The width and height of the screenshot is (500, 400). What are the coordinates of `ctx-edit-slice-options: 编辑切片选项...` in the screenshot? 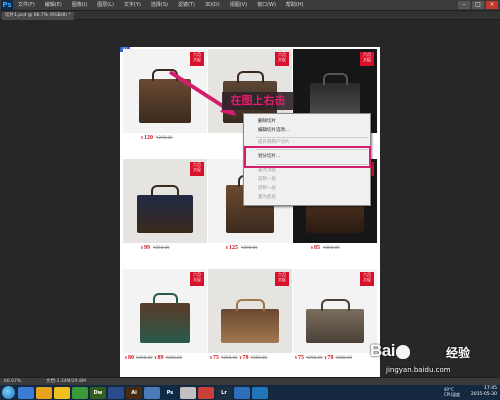 It's located at (273, 131).